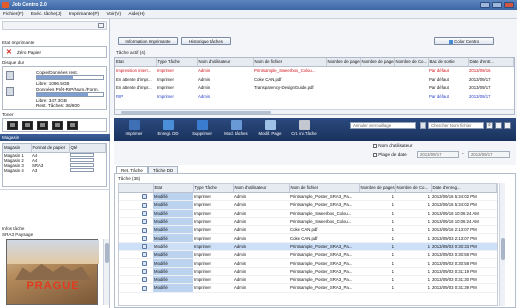 Image resolution: width=517 pixels, height=308 pixels. Describe the element at coordinates (106, 272) in the screenshot. I see `preview-scrollbar` at that location.